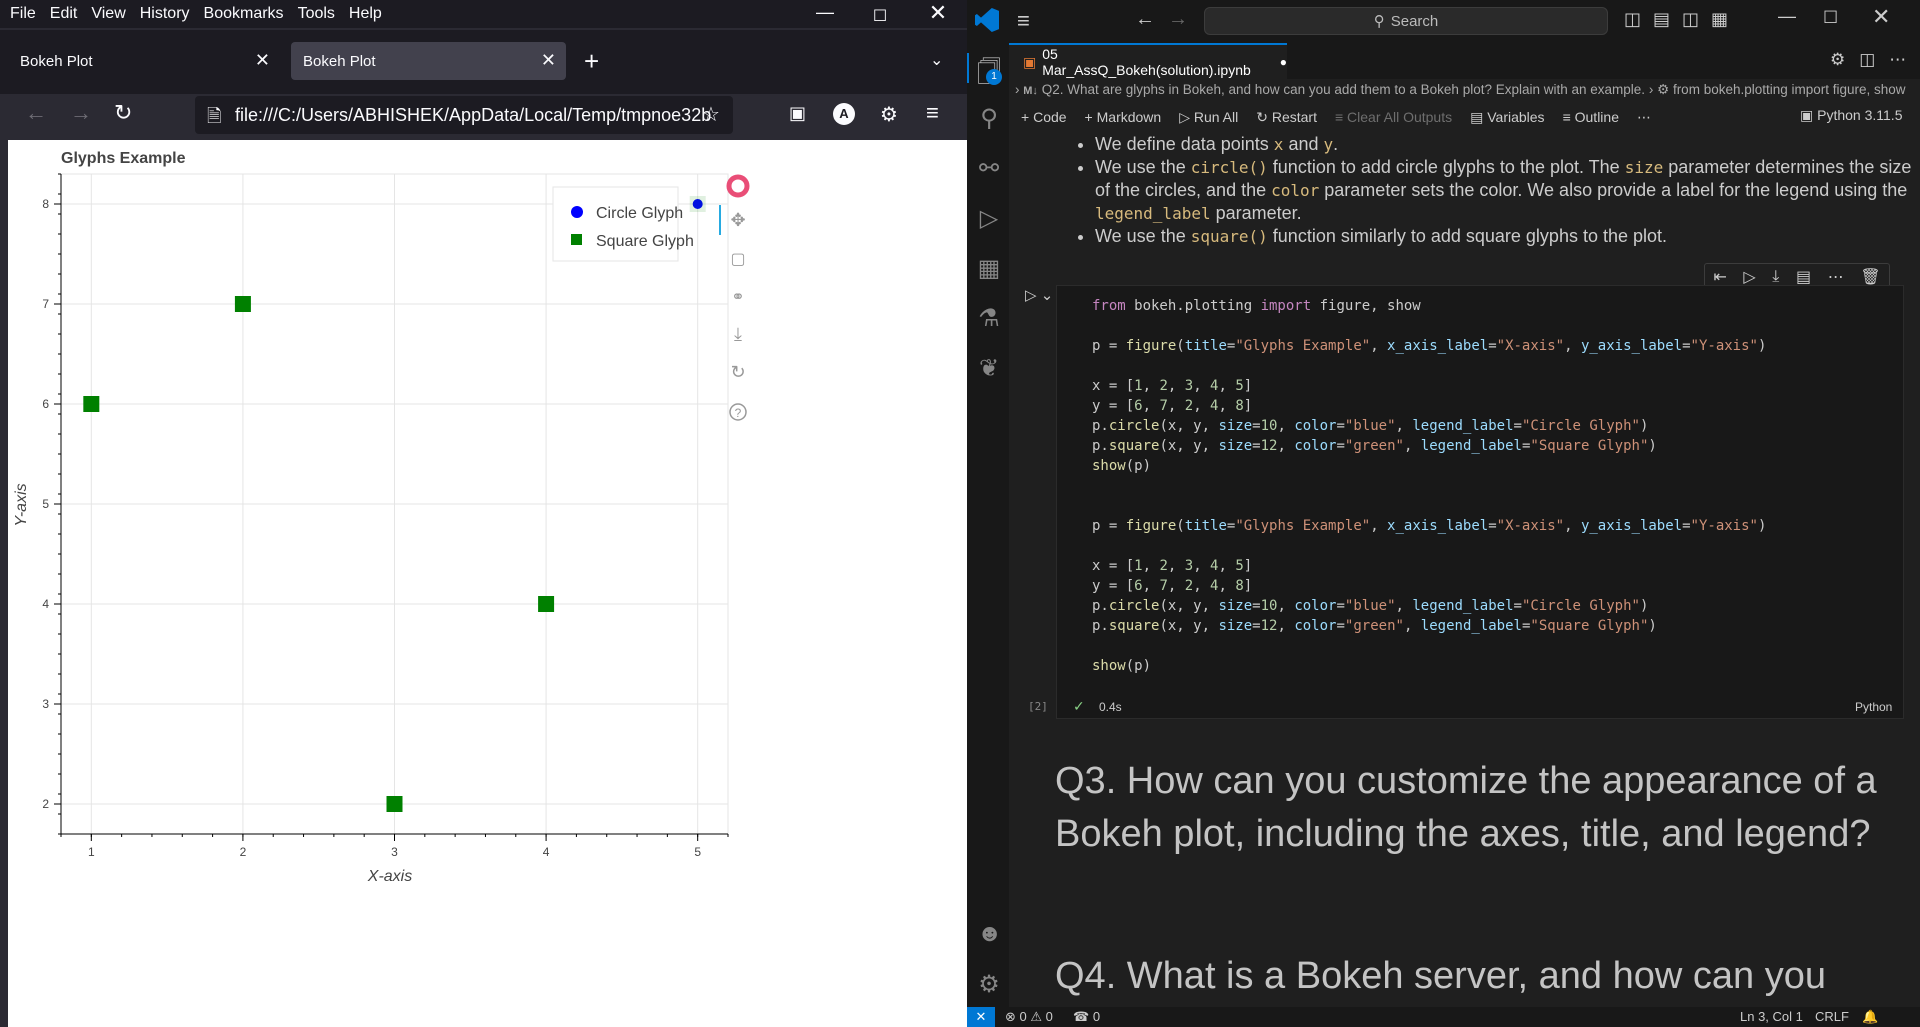 This screenshot has height=1027, width=1920. Describe the element at coordinates (1023, 1016) in the screenshot. I see `error-count: 0` at that location.